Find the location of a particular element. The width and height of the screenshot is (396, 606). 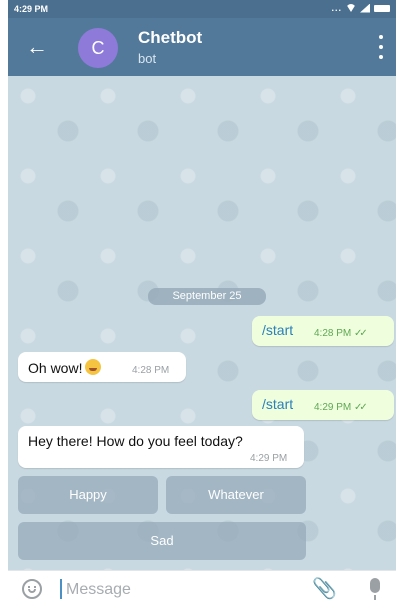

more-vert-icon is located at coordinates (381, 47).